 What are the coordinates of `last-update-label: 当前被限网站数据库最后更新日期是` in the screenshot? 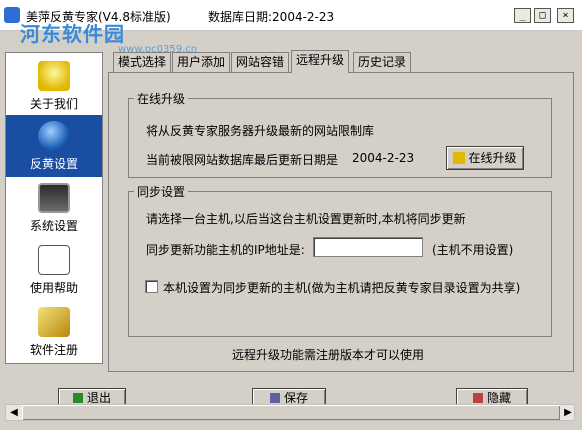 It's located at (242, 160).